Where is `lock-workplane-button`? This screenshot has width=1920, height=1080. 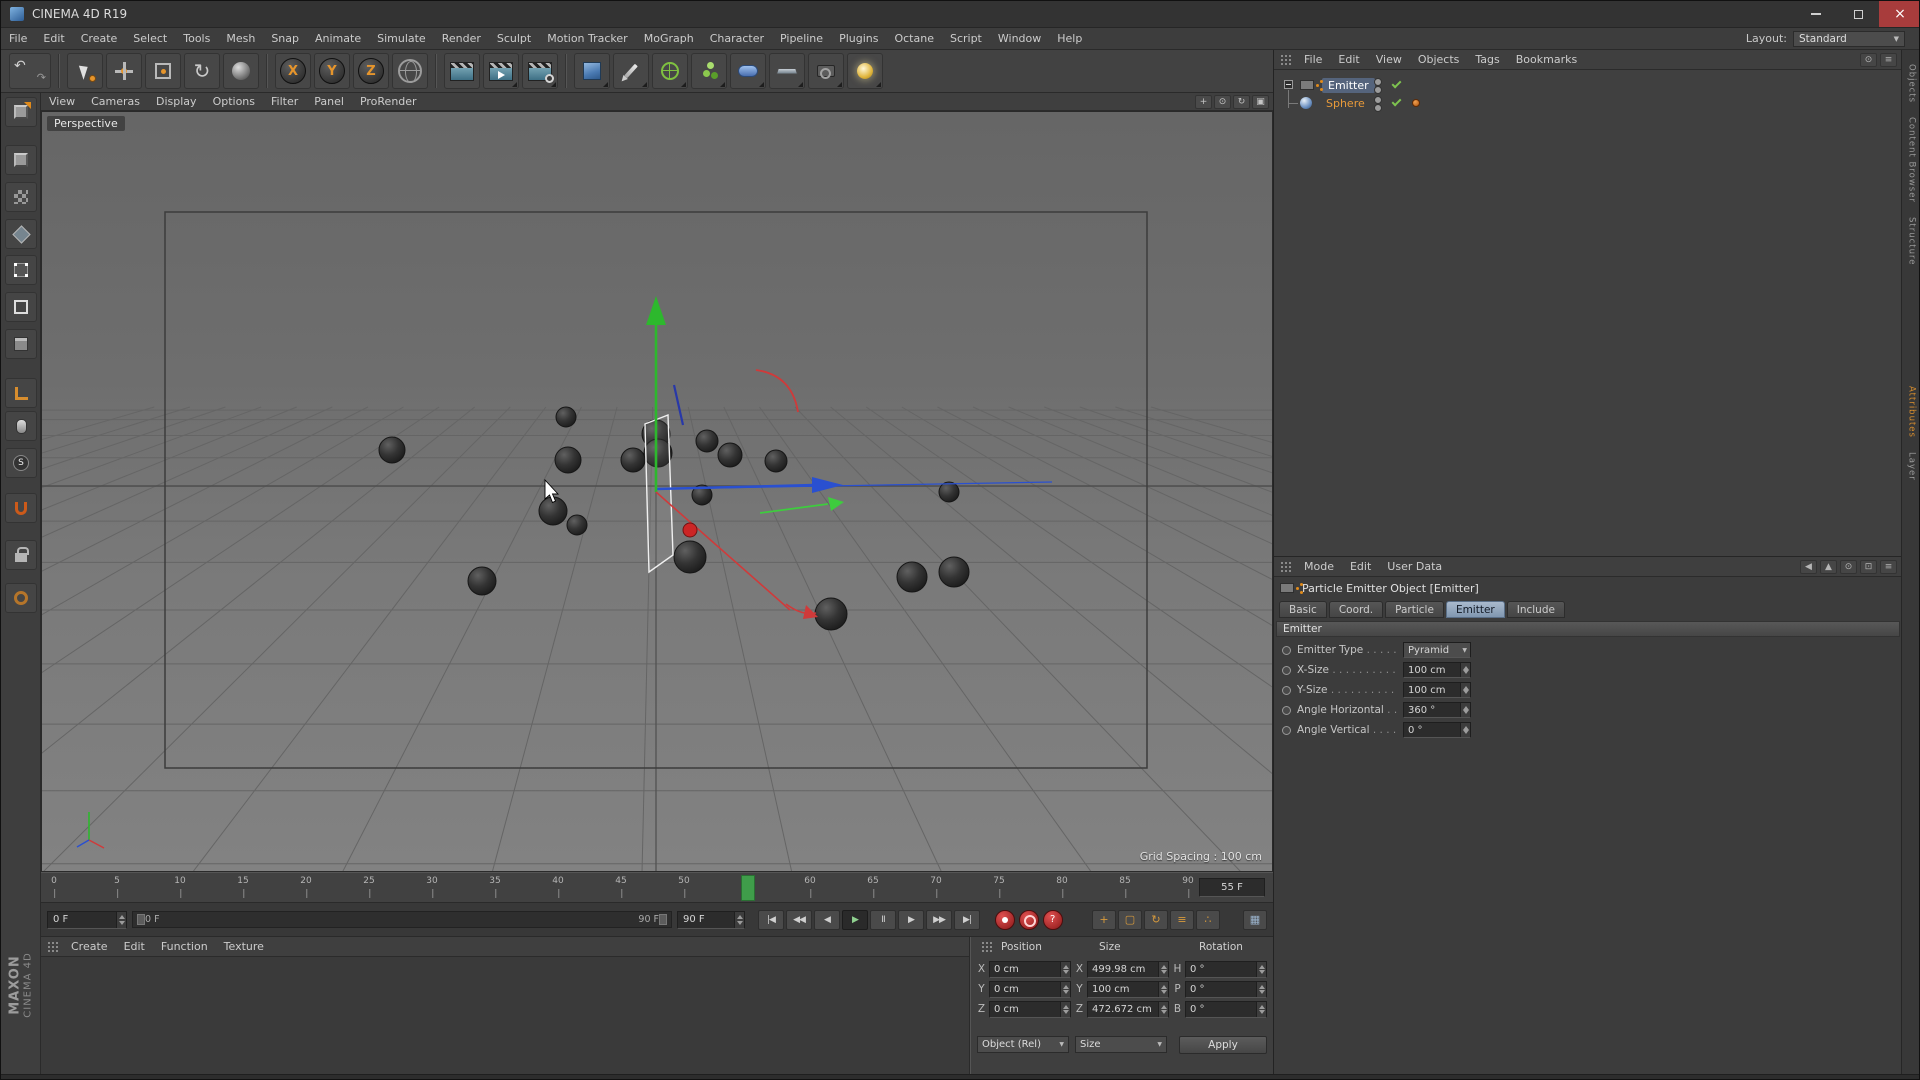
lock-workplane-button is located at coordinates (21, 555).